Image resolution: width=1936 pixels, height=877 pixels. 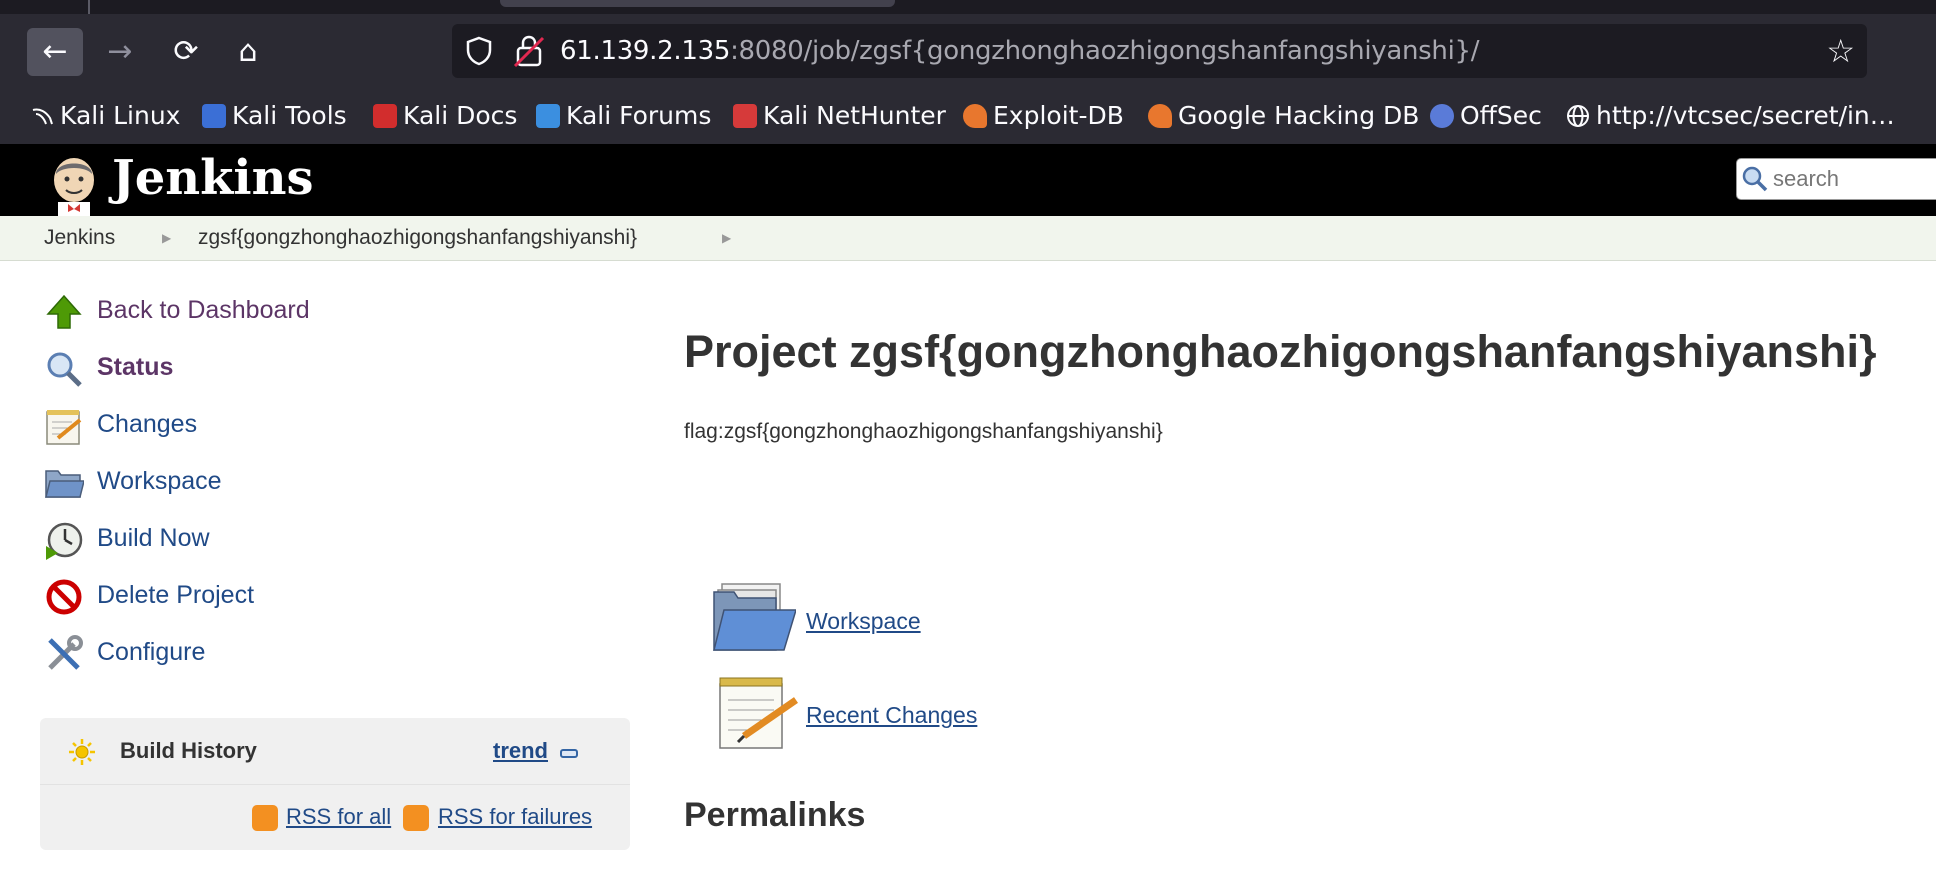 I want to click on kali-dragon-icon, so click(x=42, y=116).